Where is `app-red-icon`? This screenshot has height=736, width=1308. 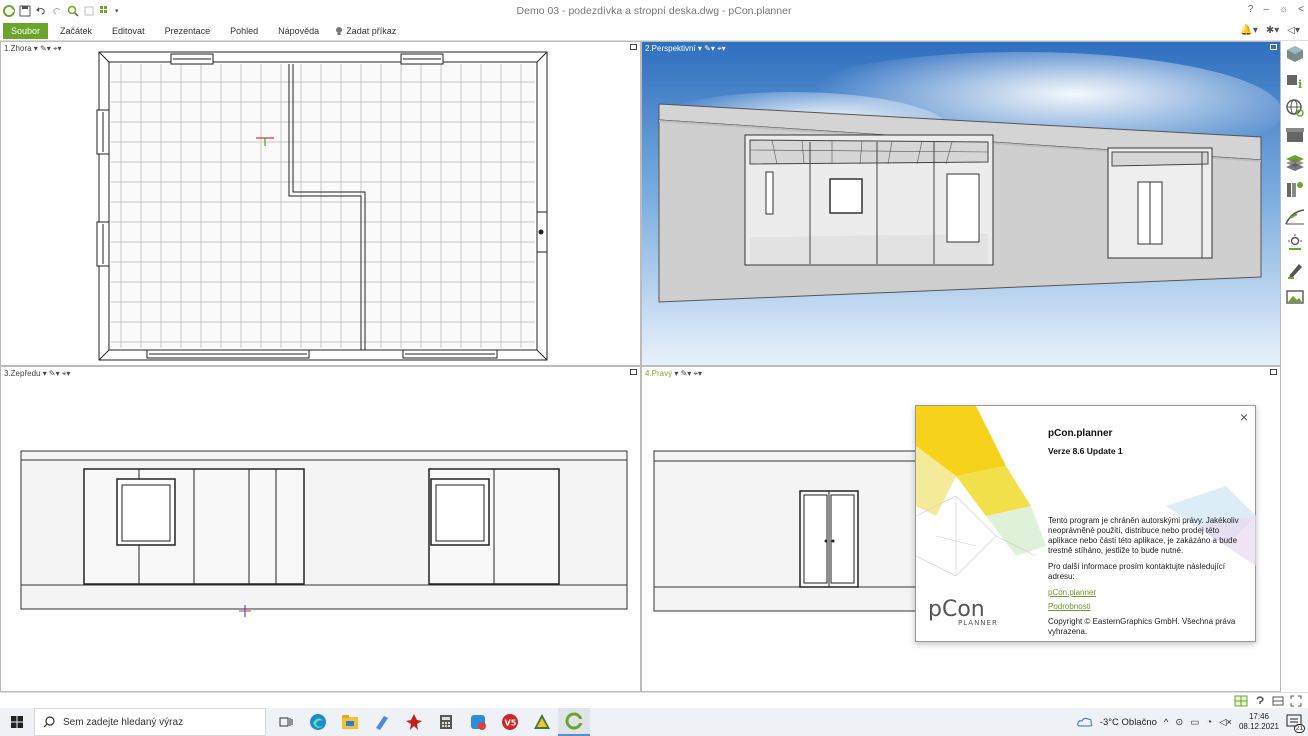
app-red-icon is located at coordinates (414, 722).